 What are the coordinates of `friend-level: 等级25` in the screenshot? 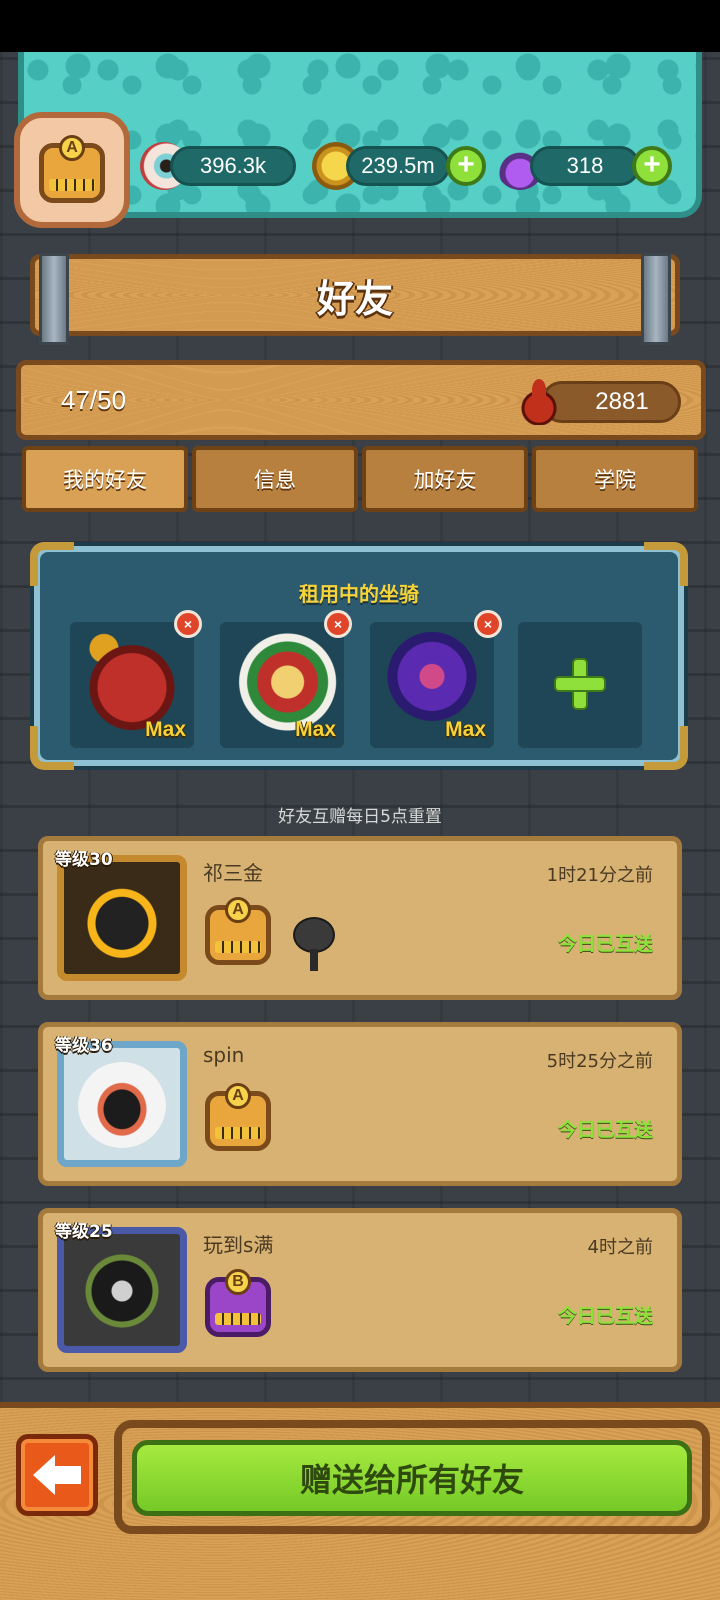 It's located at (84, 1232).